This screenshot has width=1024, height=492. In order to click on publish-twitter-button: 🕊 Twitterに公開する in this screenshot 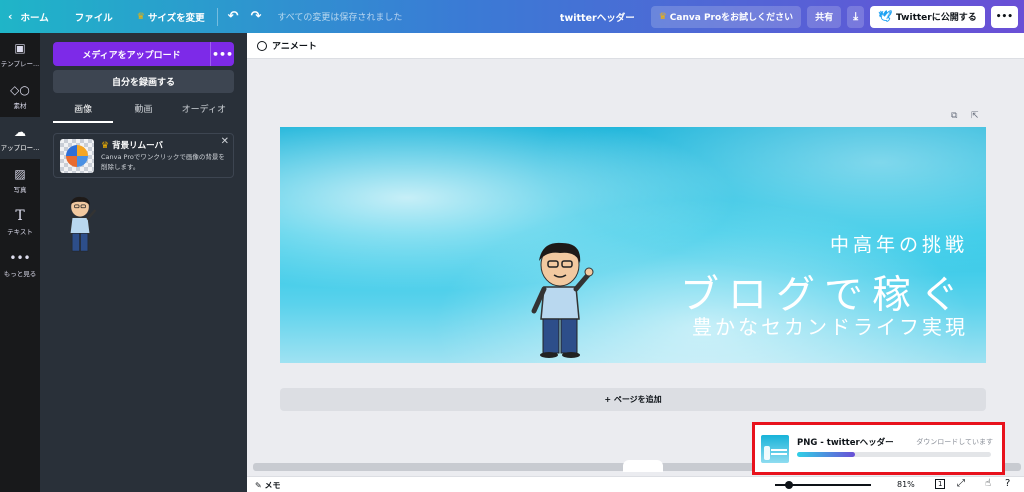, I will do `click(927, 16)`.